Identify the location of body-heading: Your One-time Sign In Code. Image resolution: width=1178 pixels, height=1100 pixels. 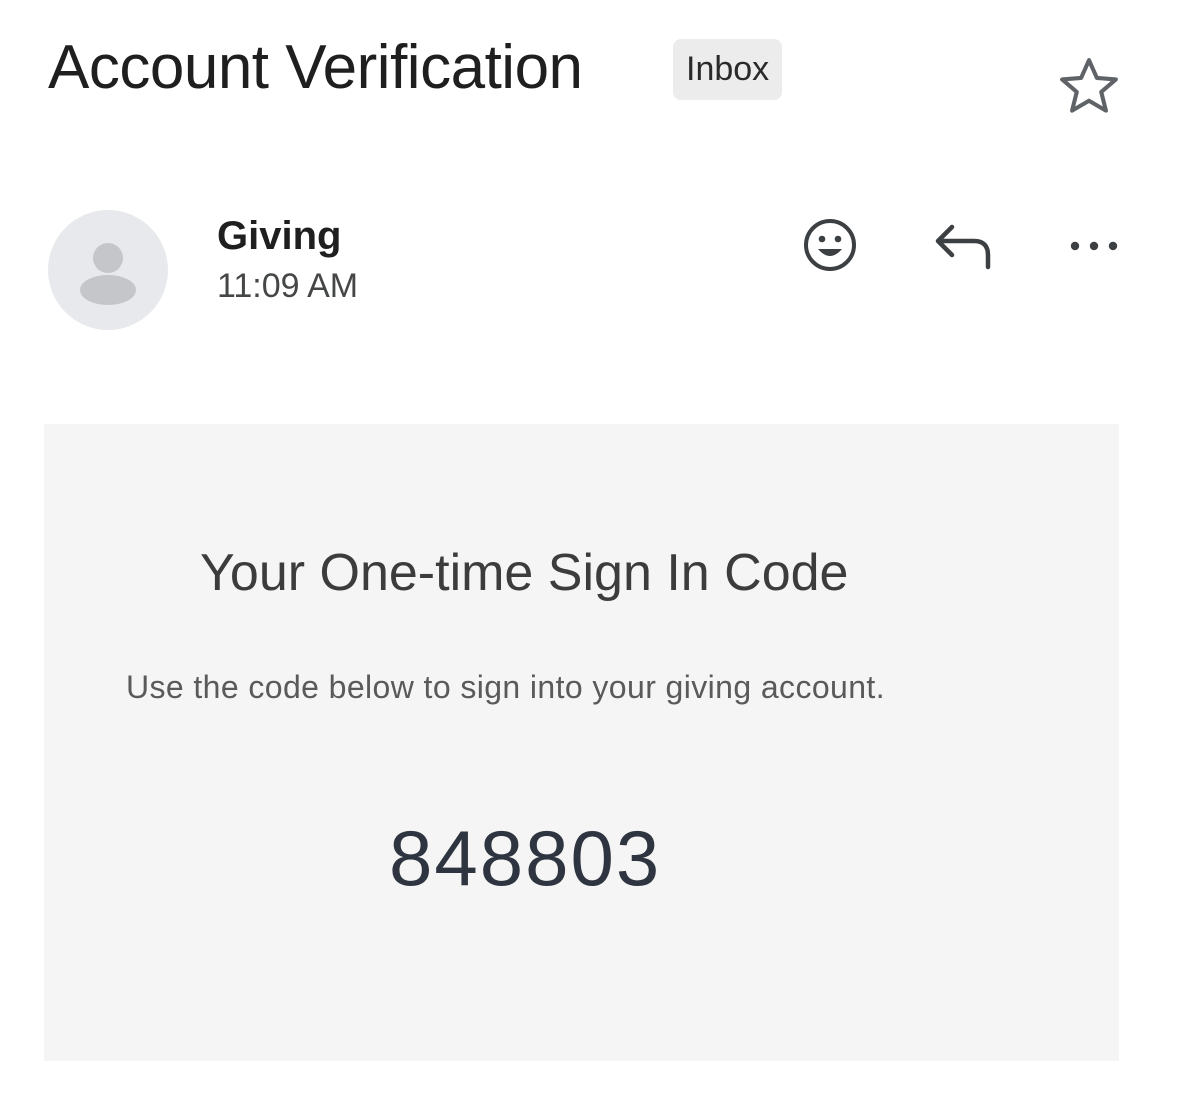
(524, 573).